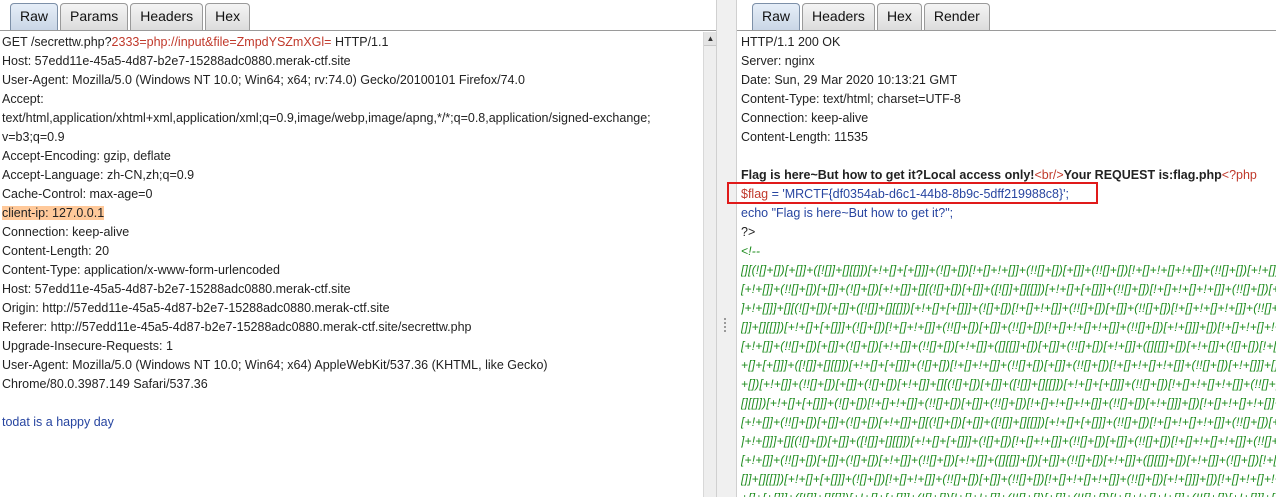 Image resolution: width=1276 pixels, height=497 pixels. What do you see at coordinates (726, 325) in the screenshot?
I see `splitter-grip-icon` at bounding box center [726, 325].